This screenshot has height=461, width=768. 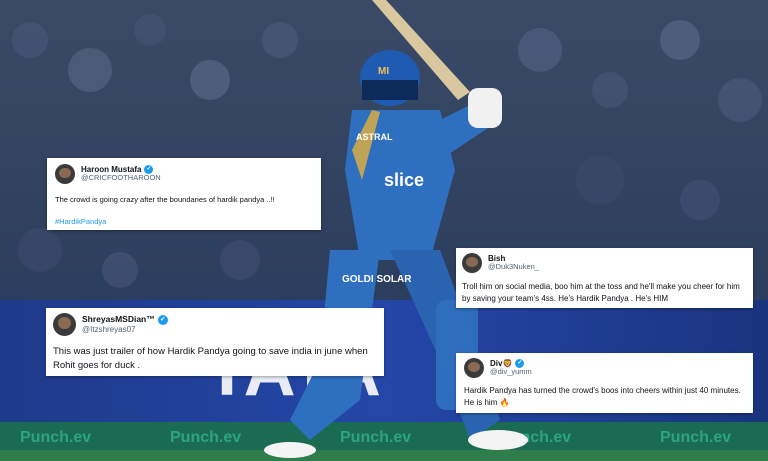 What do you see at coordinates (511, 372) in the screenshot?
I see `user-handle: @div_yumm` at bounding box center [511, 372].